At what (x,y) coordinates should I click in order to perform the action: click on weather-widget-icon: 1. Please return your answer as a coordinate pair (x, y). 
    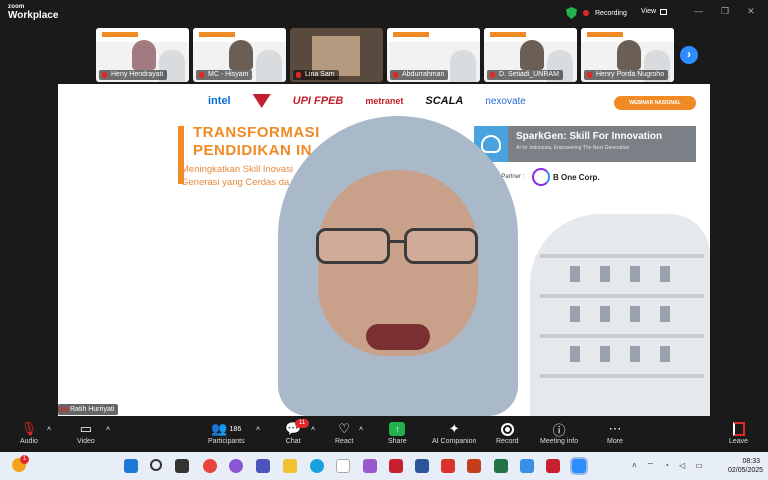
    Looking at the image, I should click on (20, 463).